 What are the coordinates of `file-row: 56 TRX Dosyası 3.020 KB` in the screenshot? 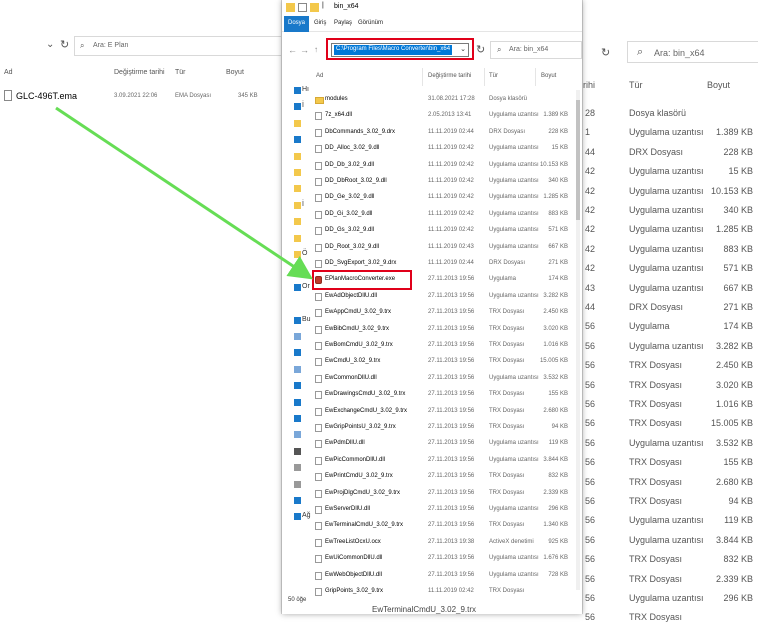 It's located at (670, 385).